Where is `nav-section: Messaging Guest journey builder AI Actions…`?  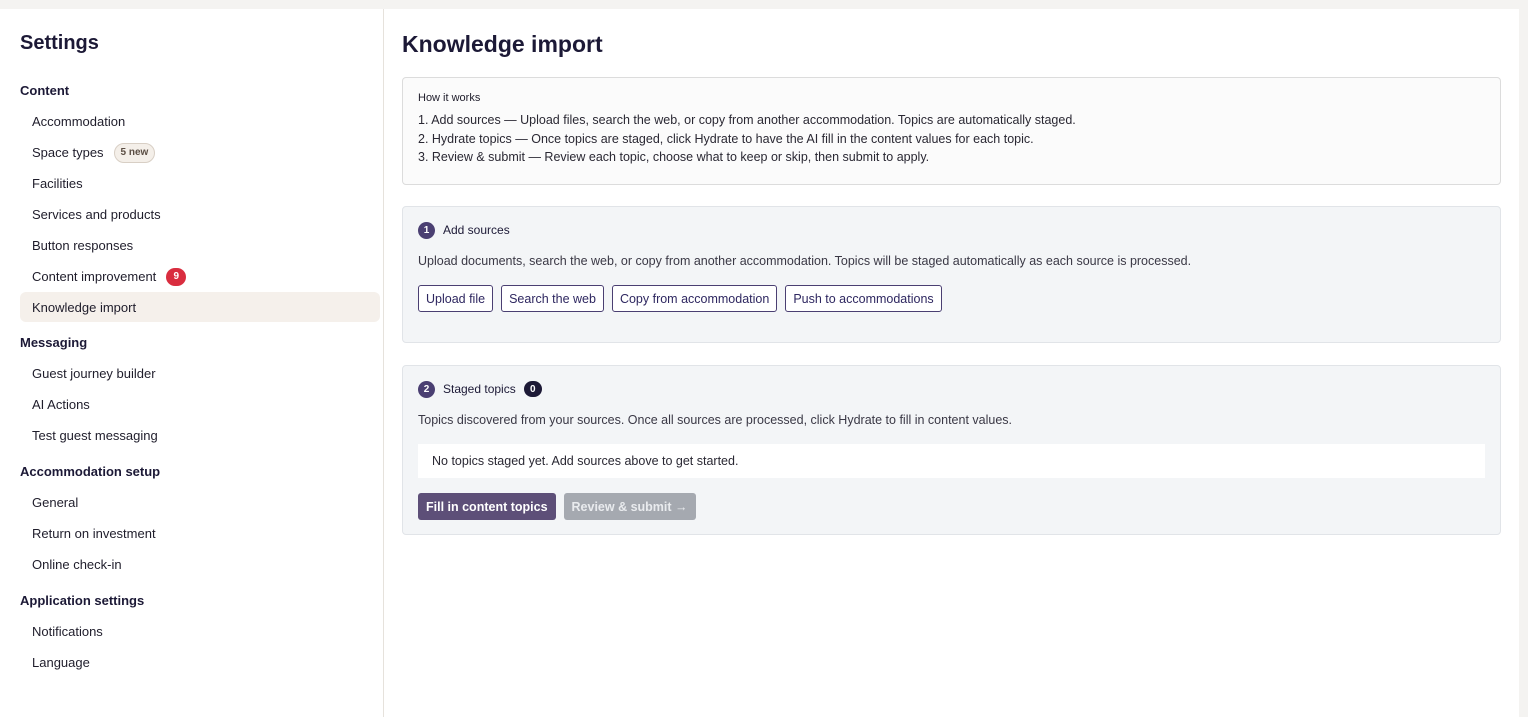 nav-section: Messaging Guest journey builder AI Actions… is located at coordinates (199, 392).